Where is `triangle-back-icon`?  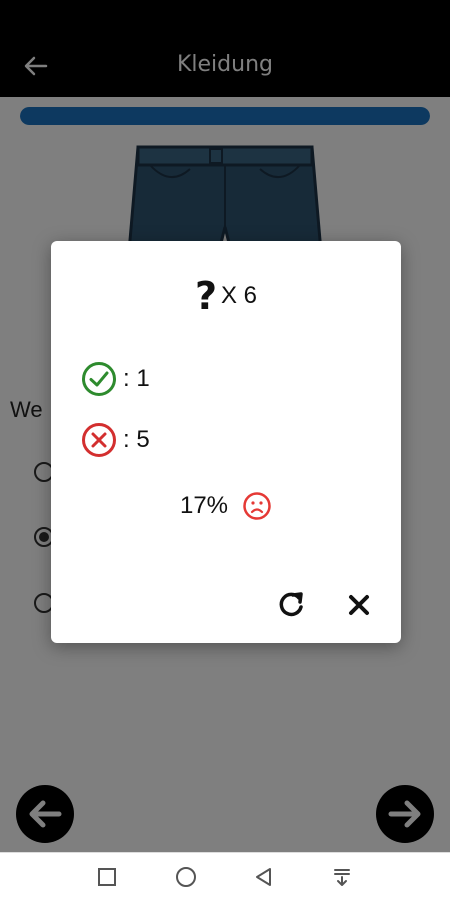
triangle-back-icon is located at coordinates (263, 877).